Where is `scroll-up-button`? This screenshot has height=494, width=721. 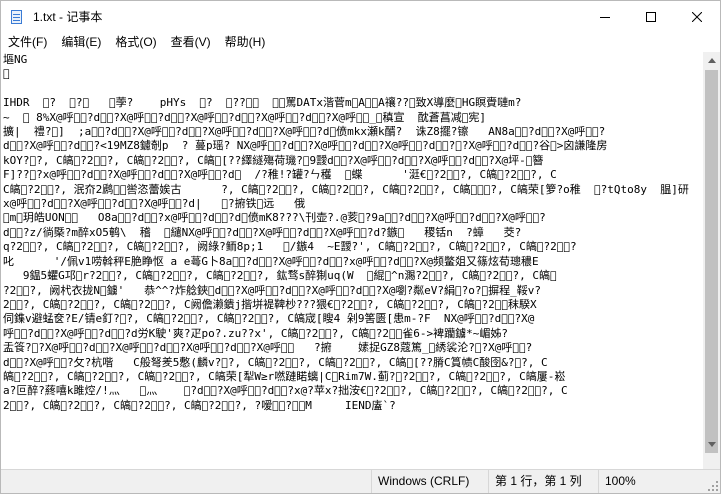
scroll-up-button is located at coordinates (711, 60).